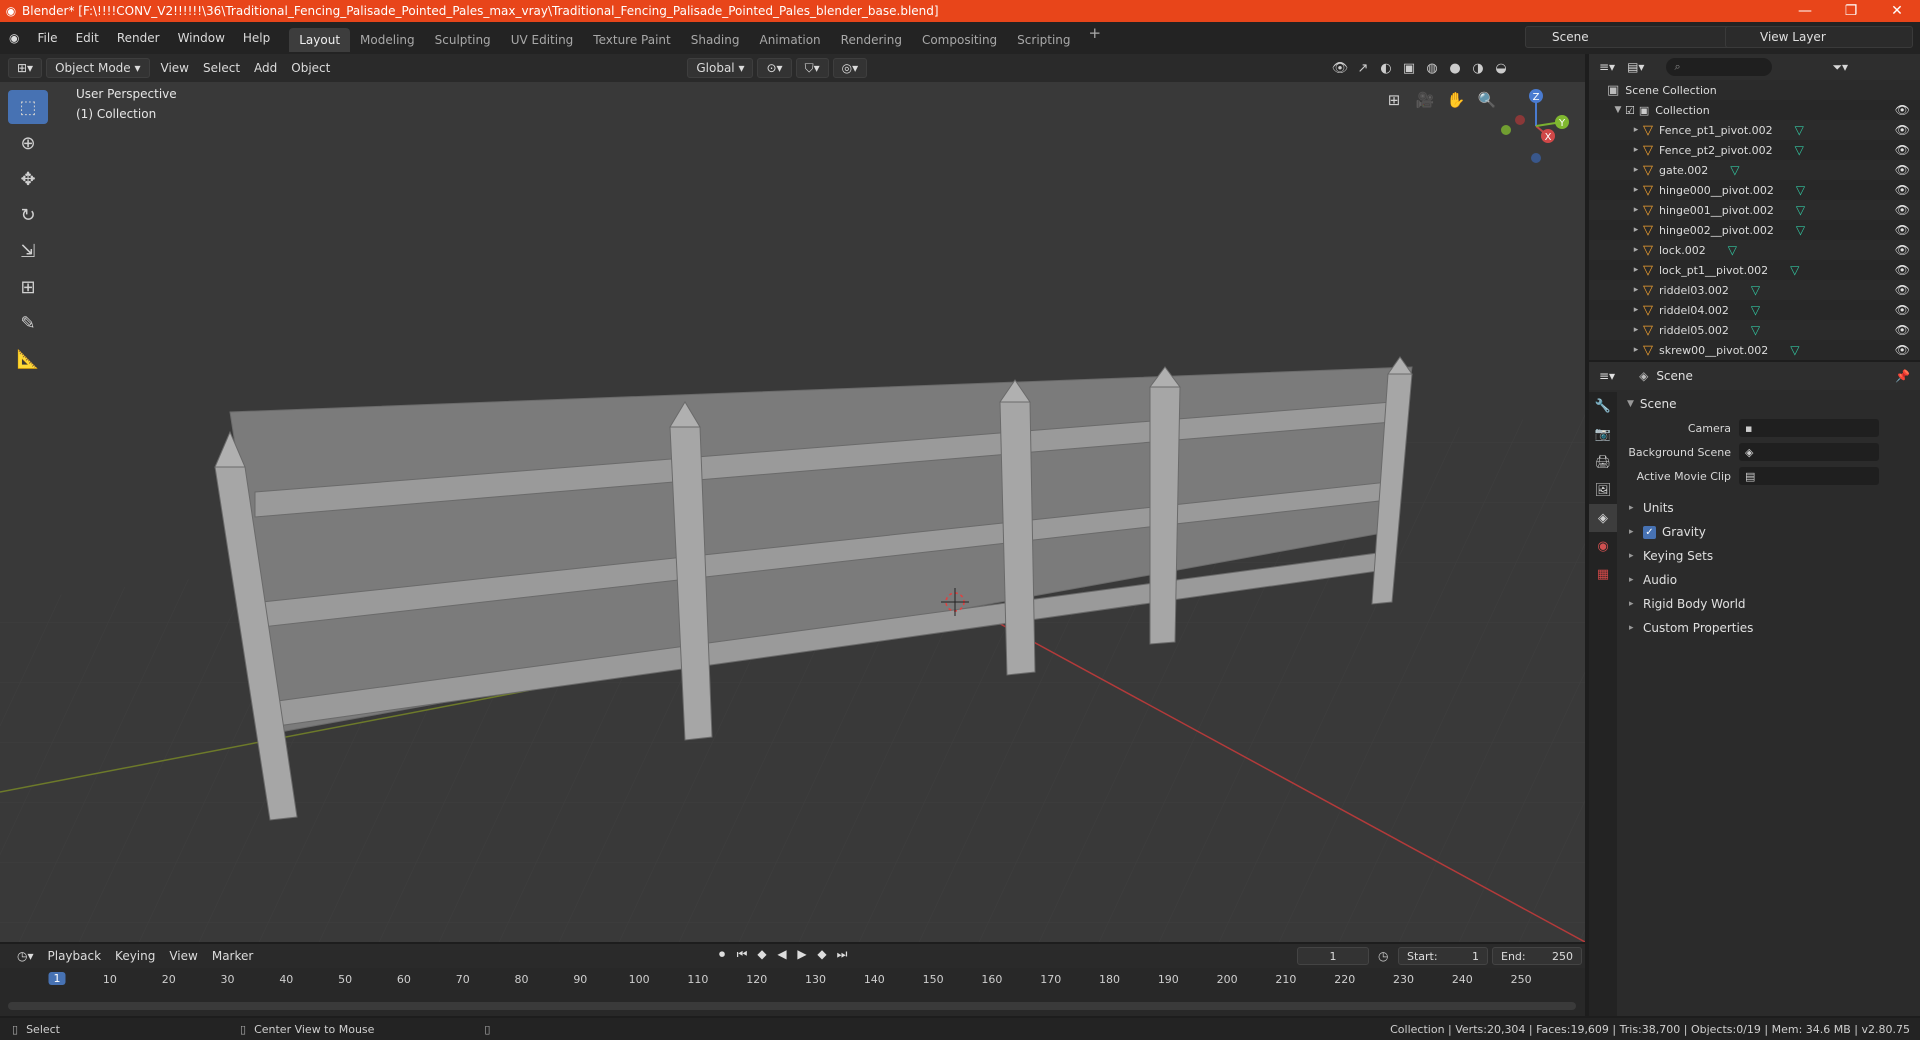 The image size is (1920, 1040). What do you see at coordinates (1851, 11) in the screenshot?
I see `maximize-button: ❐` at bounding box center [1851, 11].